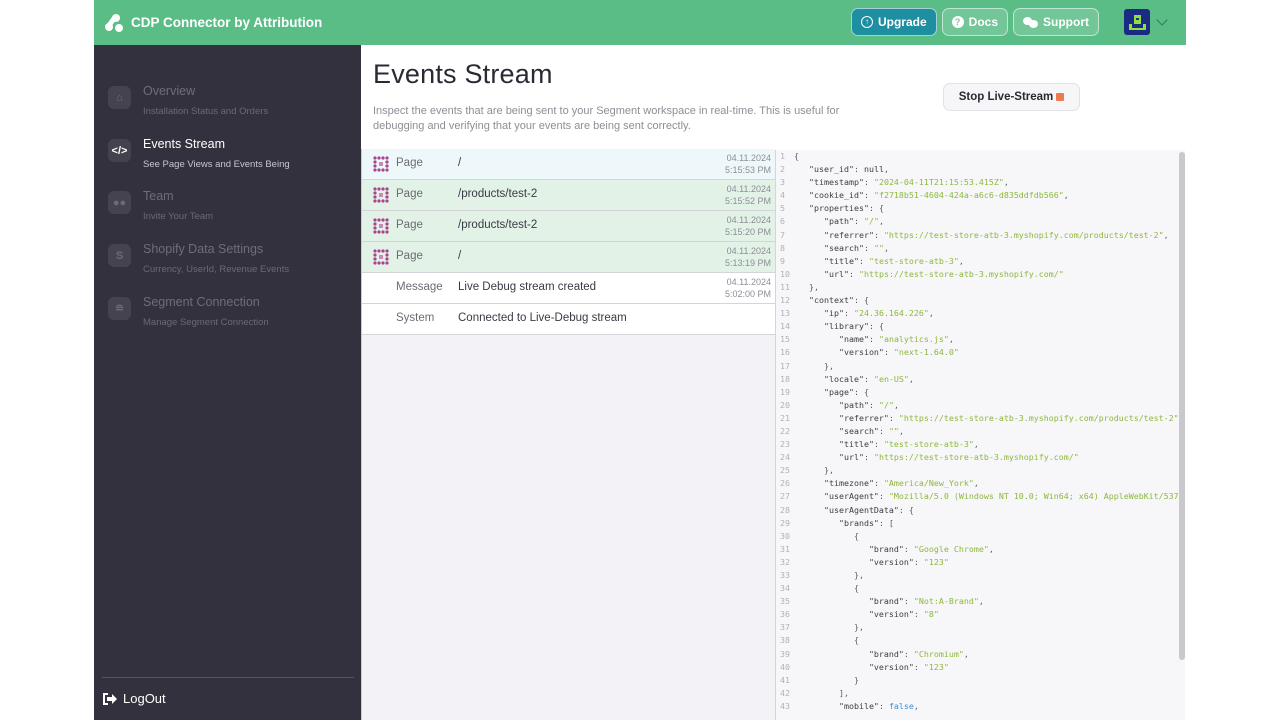  What do you see at coordinates (902, 22) in the screenshot?
I see `upgrade-label: Upgrade` at bounding box center [902, 22].